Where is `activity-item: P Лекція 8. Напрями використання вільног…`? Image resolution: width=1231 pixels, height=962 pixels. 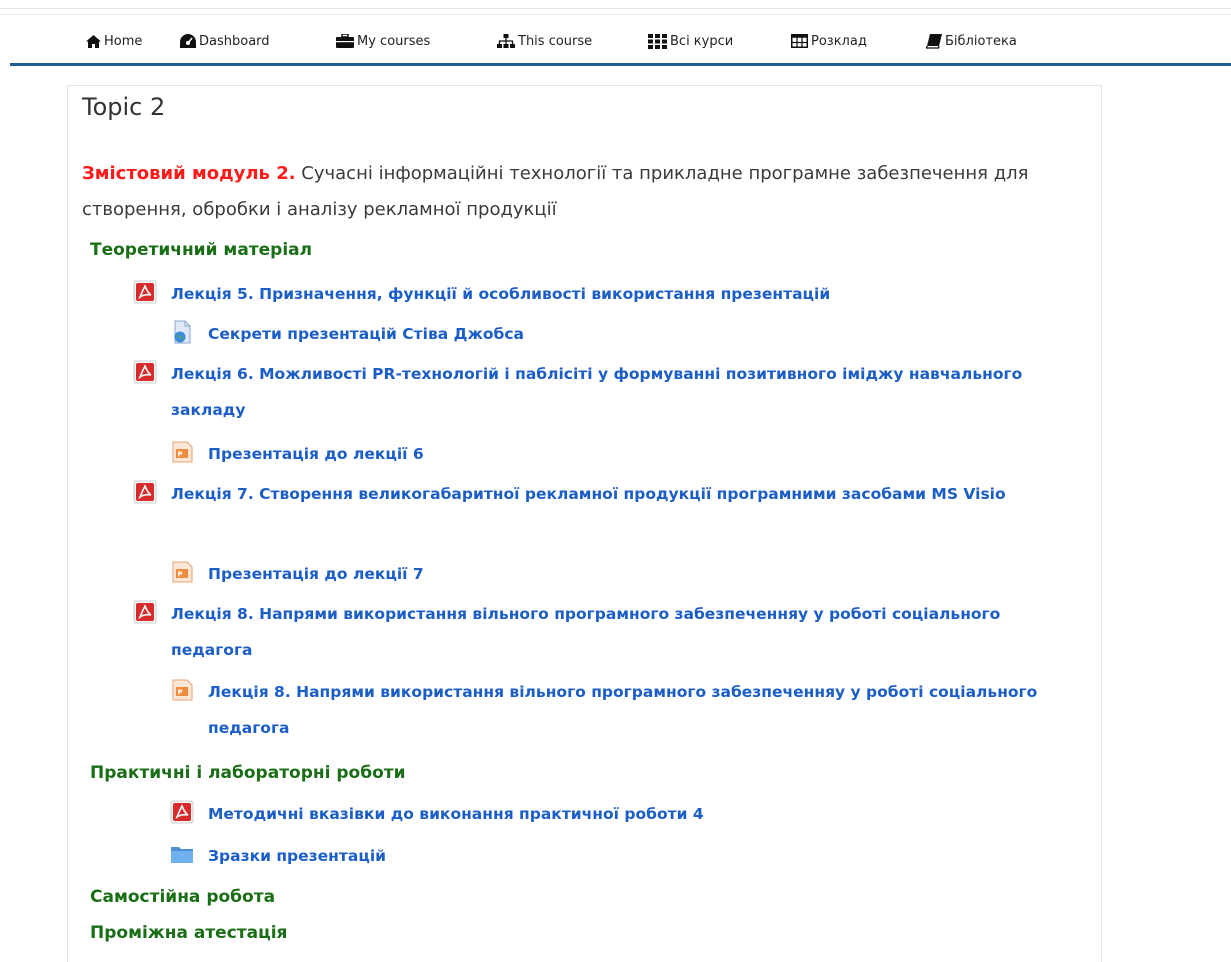 activity-item: P Лекція 8. Напрями використання вільног… is located at coordinates (630, 710).